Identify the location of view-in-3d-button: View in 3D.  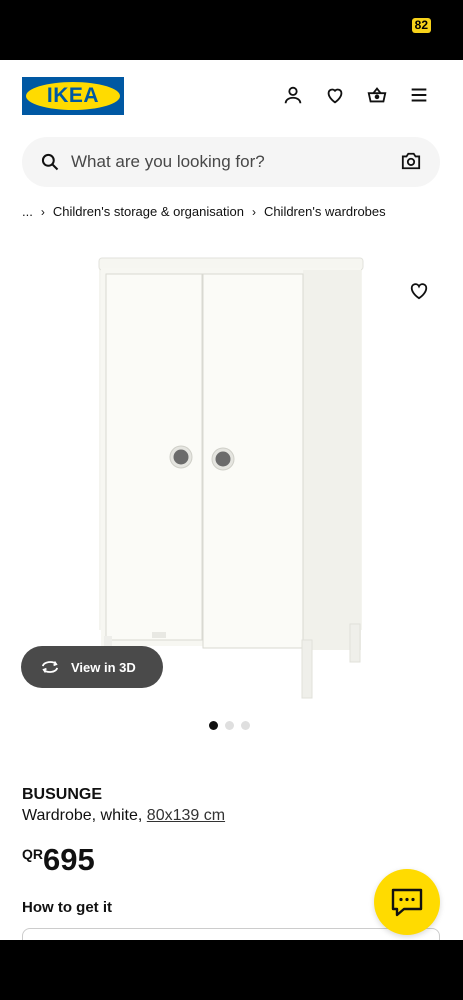
(92, 667).